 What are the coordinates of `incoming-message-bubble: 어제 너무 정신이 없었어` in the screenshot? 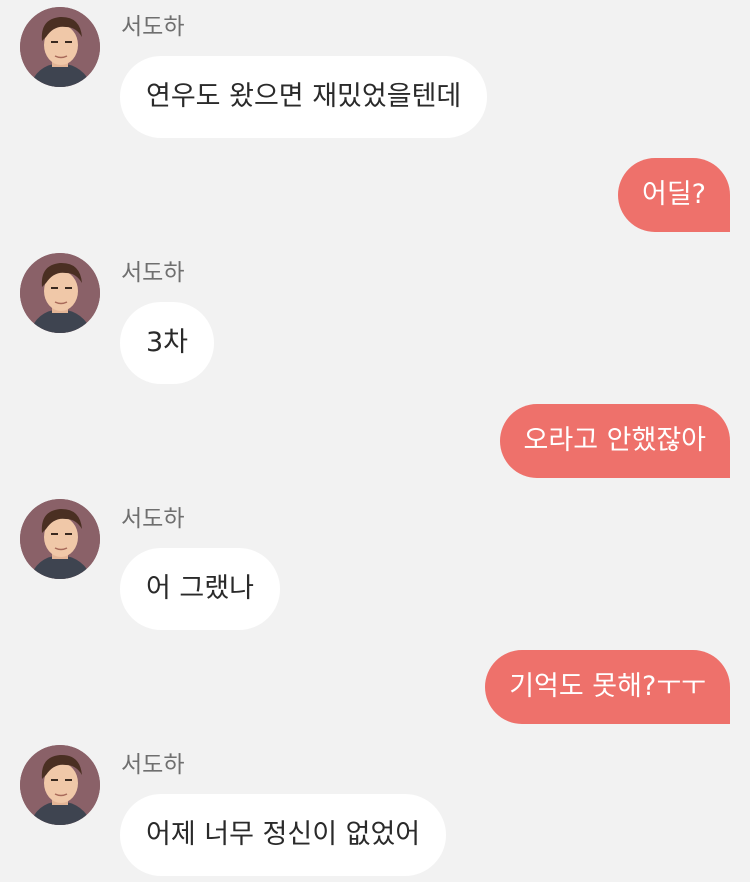 It's located at (283, 835).